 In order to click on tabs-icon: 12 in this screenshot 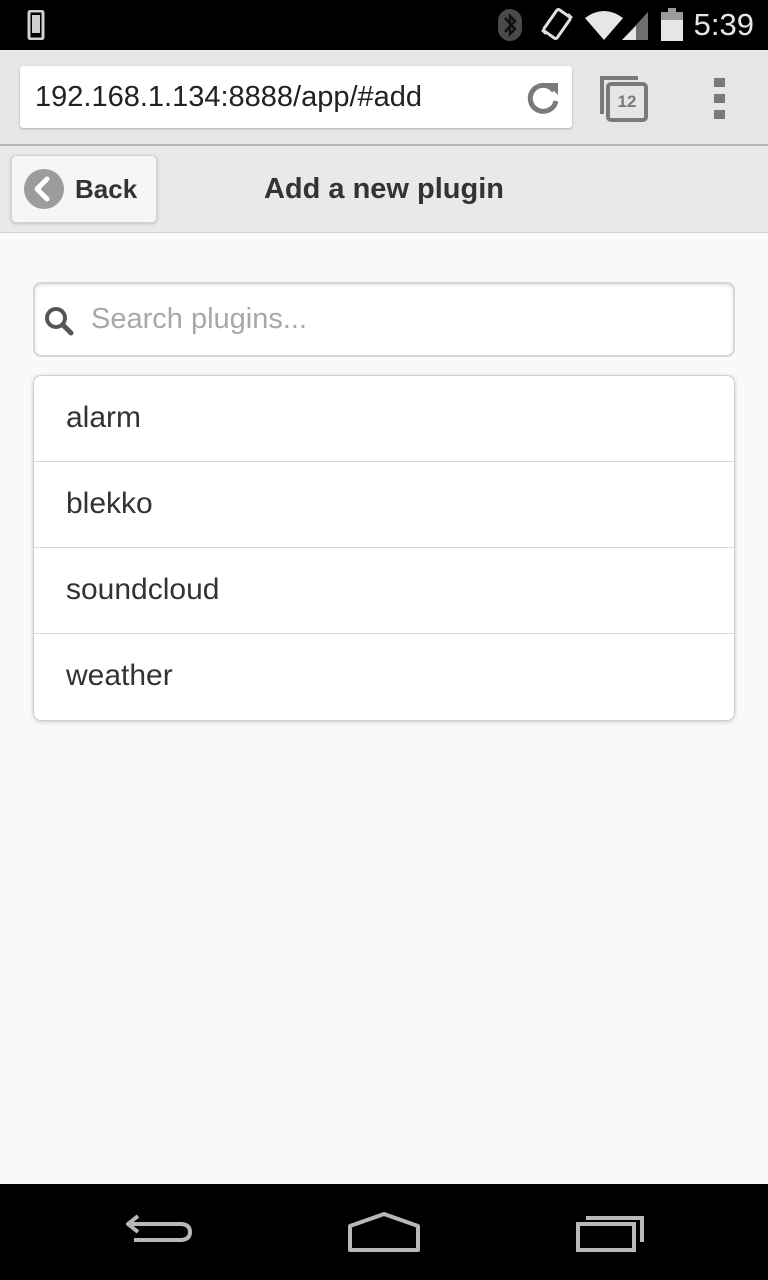, I will do `click(624, 99)`.